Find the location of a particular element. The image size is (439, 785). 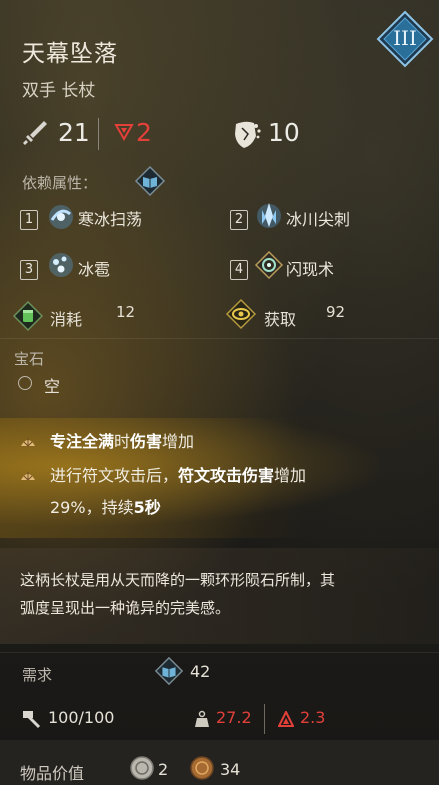

consume-label: 消耗 is located at coordinates (66, 319).